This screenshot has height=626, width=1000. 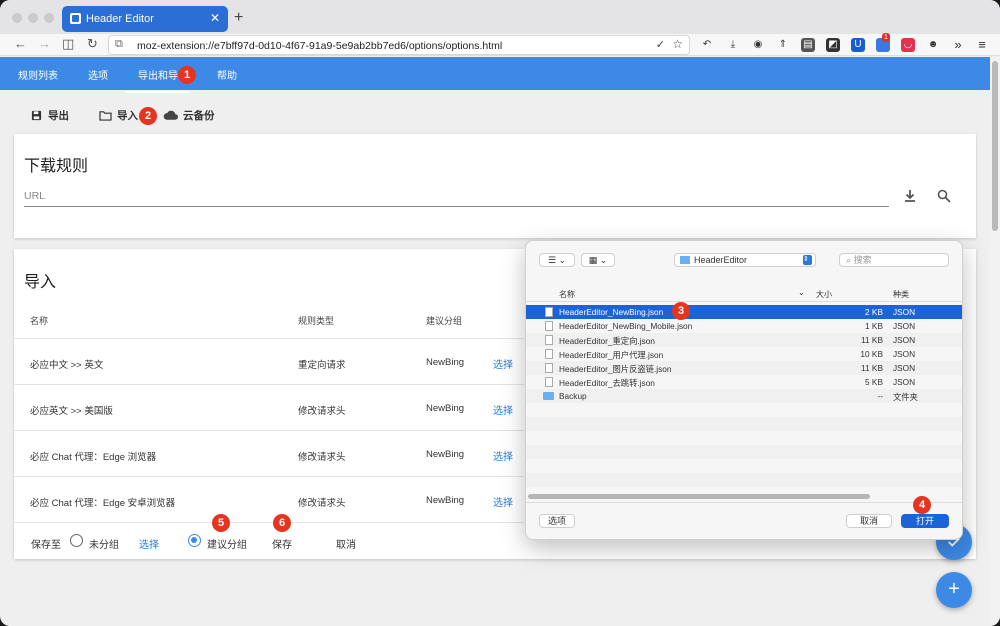 I want to click on browser-tab: Header Editor ✕, so click(x=145, y=19).